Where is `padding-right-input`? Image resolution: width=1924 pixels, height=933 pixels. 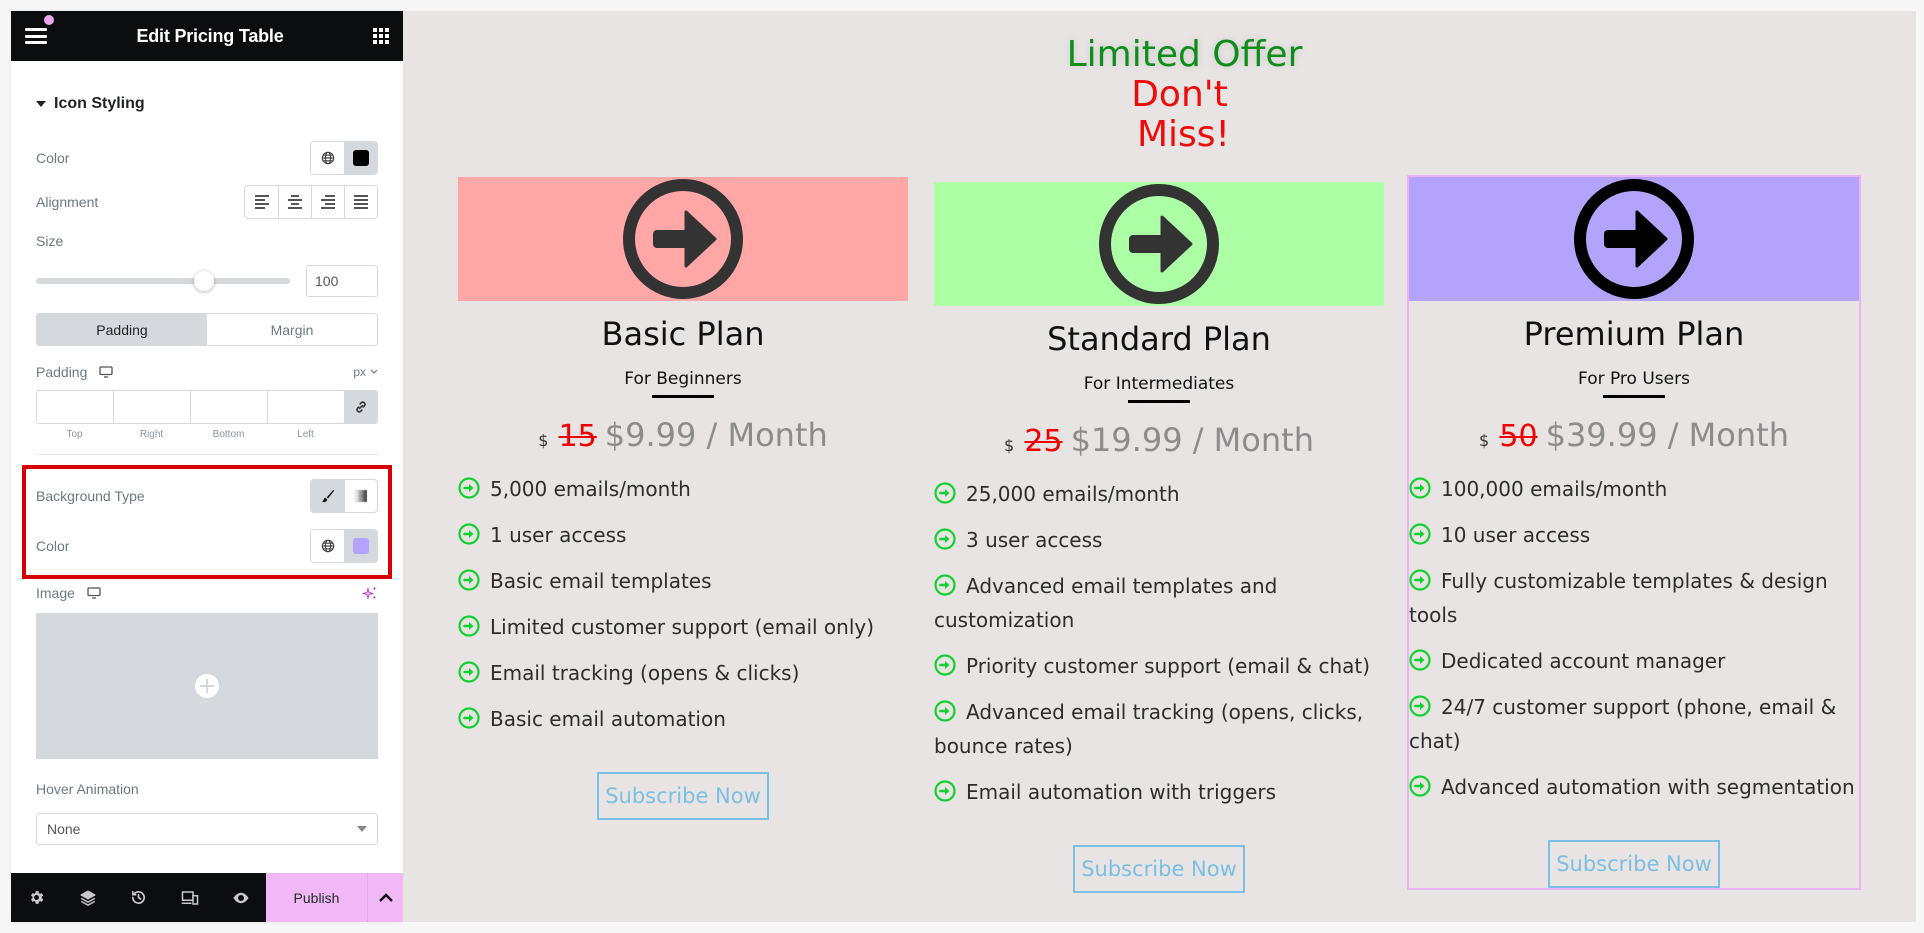
padding-right-input is located at coordinates (152, 407).